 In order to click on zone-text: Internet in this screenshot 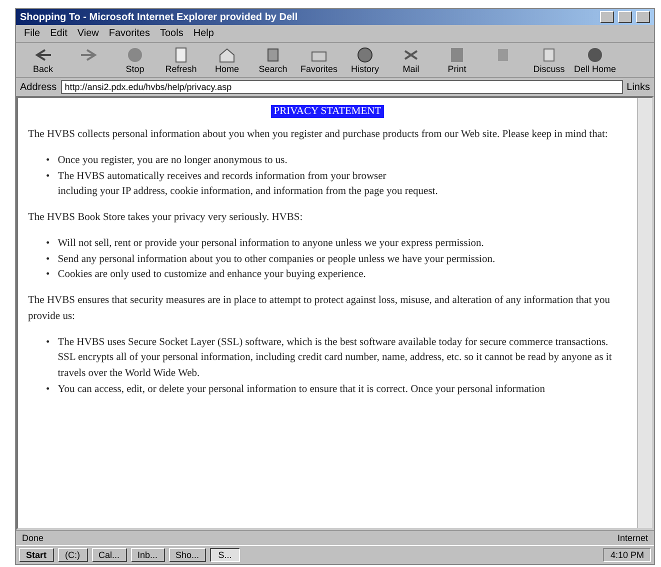, I will do `click(632, 538)`.